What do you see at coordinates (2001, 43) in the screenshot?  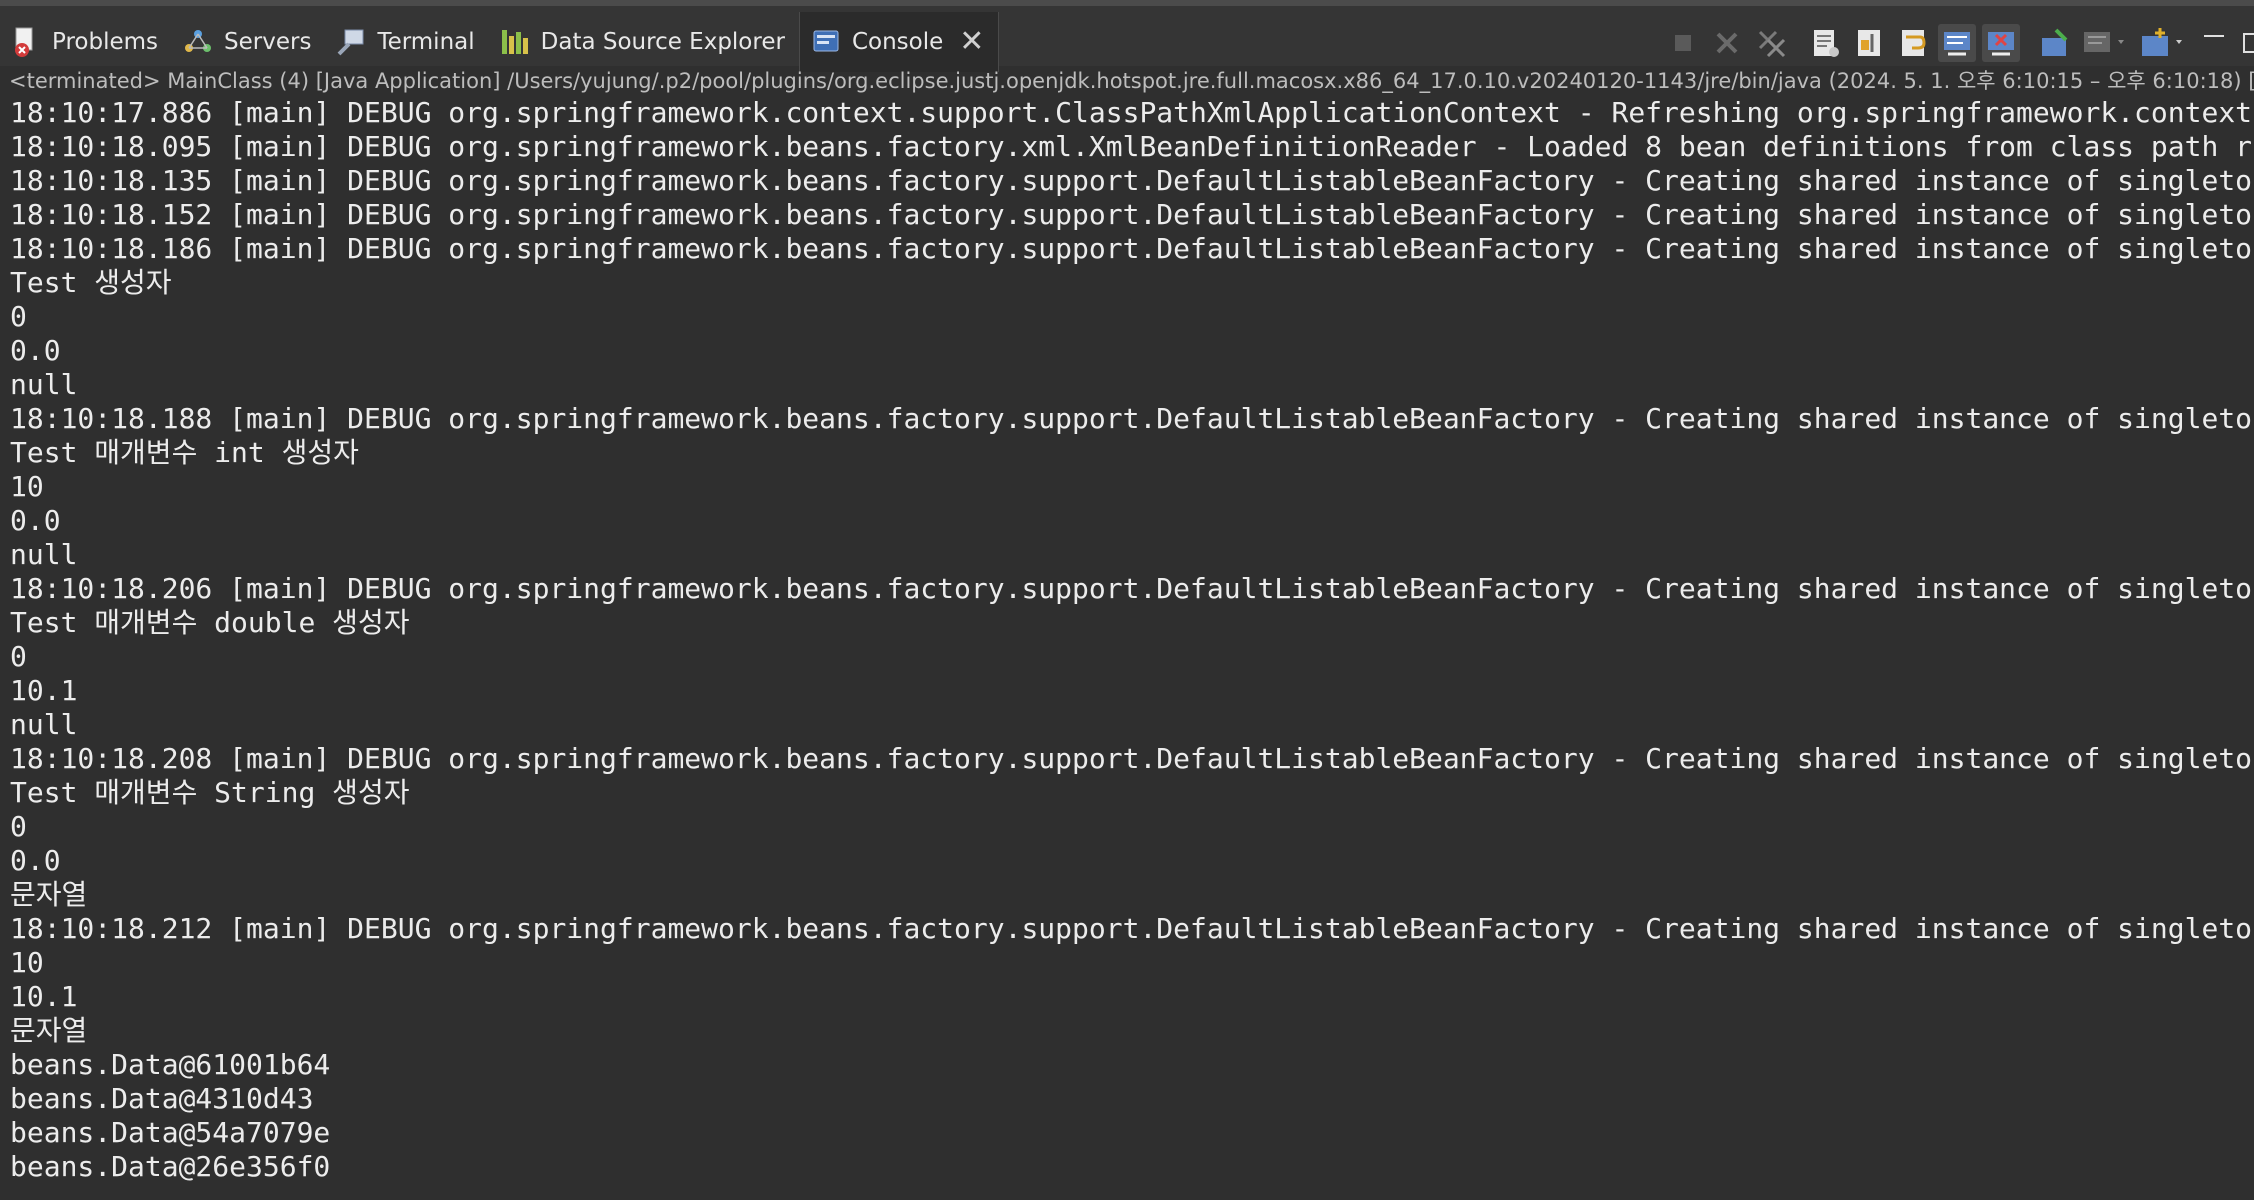 I see `show-on-stderr-change-icon` at bounding box center [2001, 43].